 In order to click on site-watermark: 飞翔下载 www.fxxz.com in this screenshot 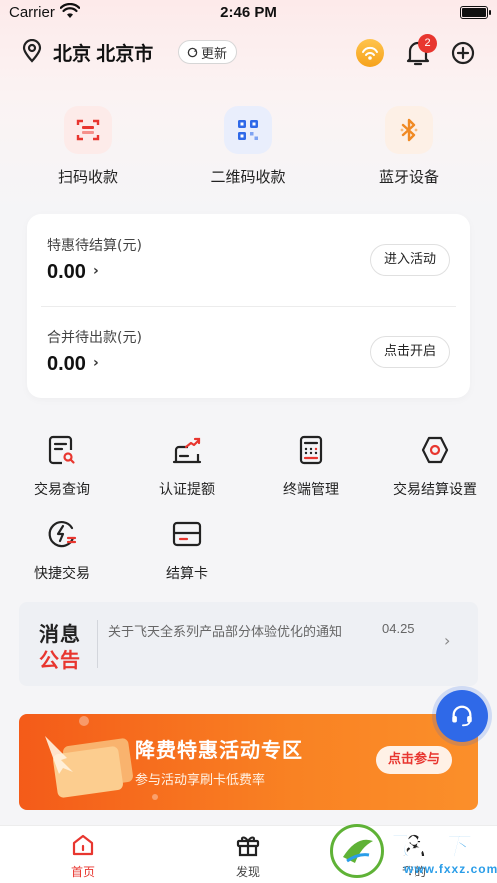, I will do `click(413, 852)`.